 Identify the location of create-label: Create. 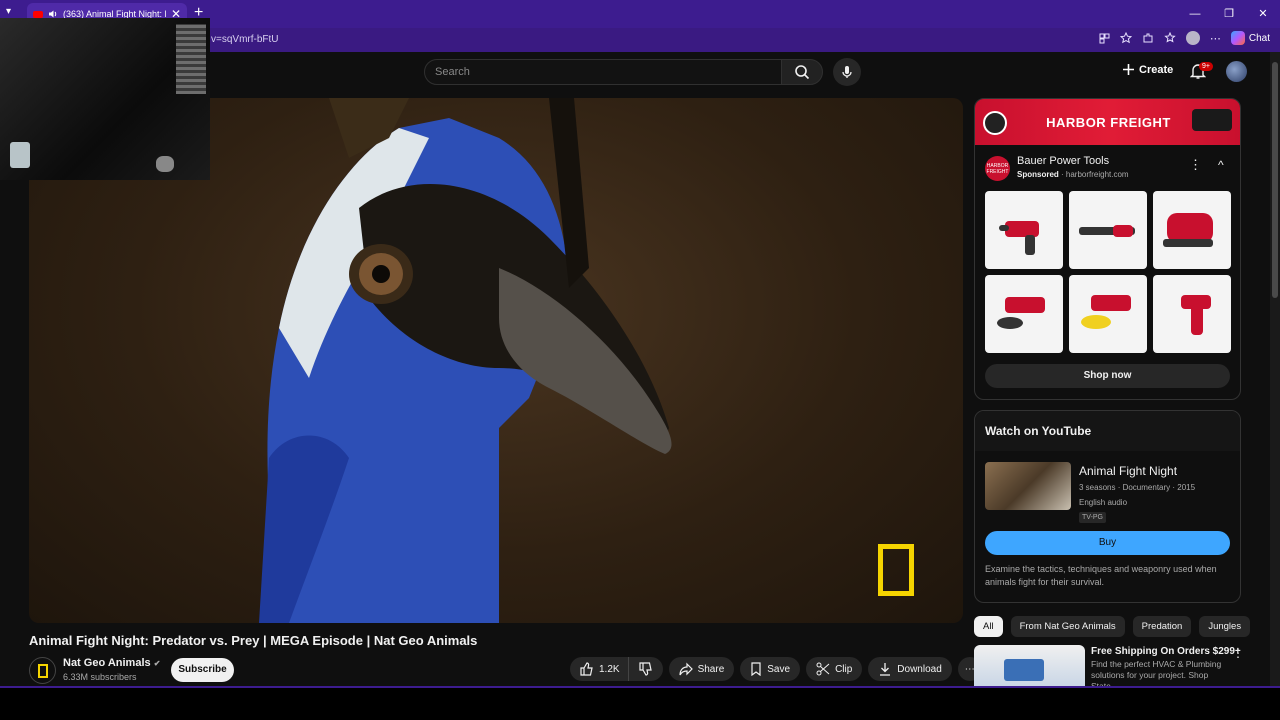
(1156, 69).